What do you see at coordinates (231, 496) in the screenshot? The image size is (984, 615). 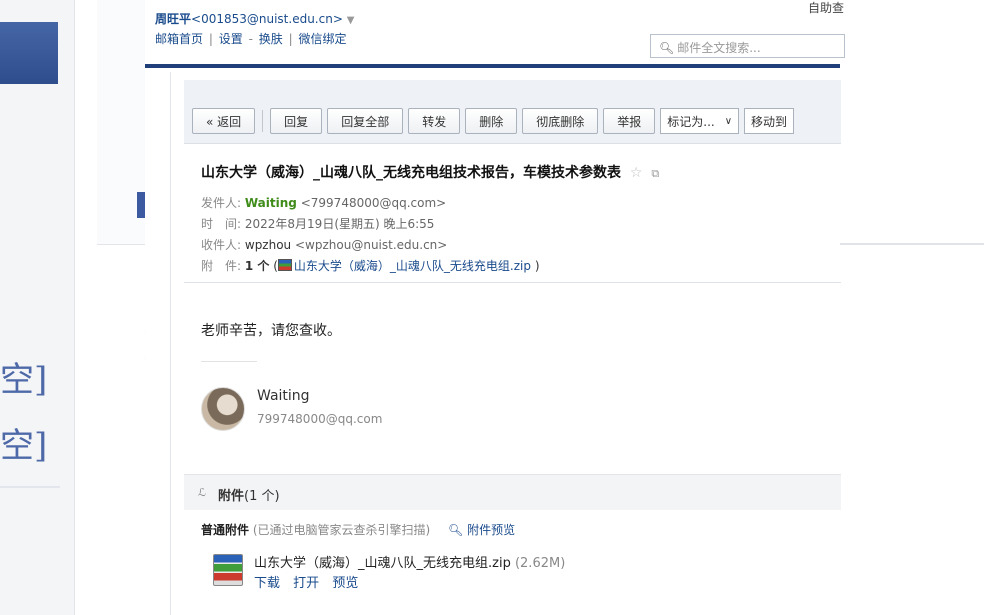 I see `attachments-title: 附件` at bounding box center [231, 496].